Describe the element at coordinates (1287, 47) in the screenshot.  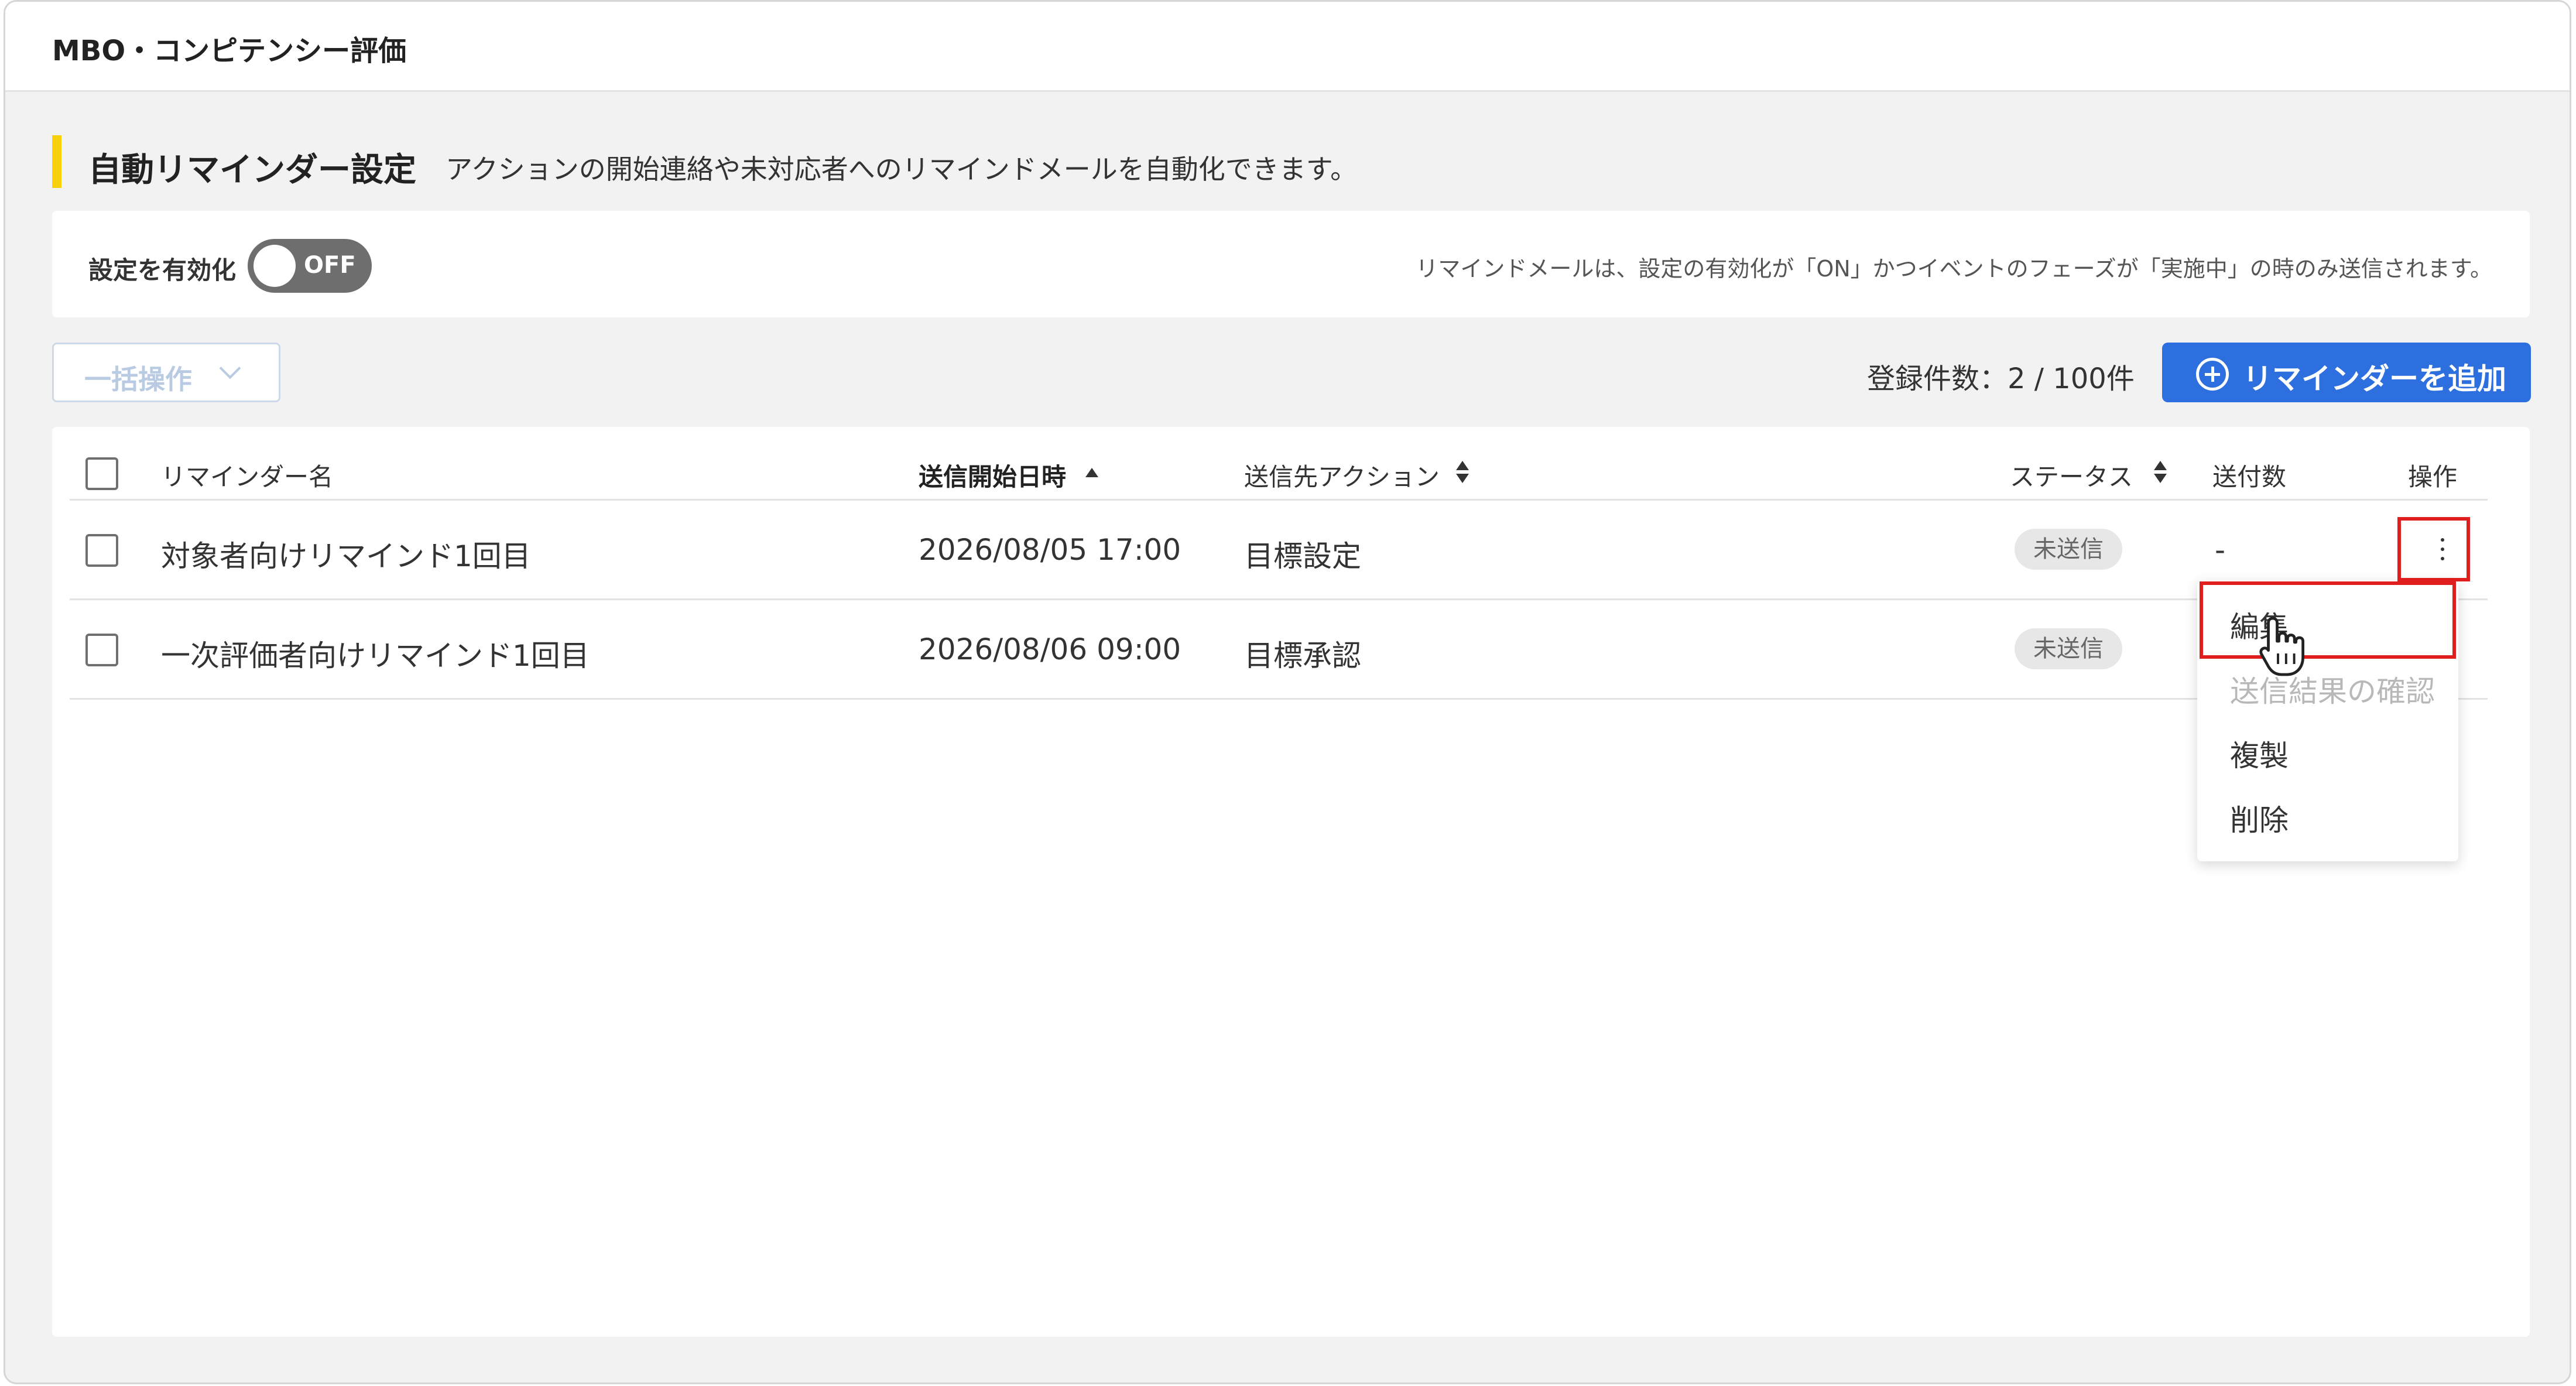
I see `top-bar: MBO・コンピテンシー評価` at that location.